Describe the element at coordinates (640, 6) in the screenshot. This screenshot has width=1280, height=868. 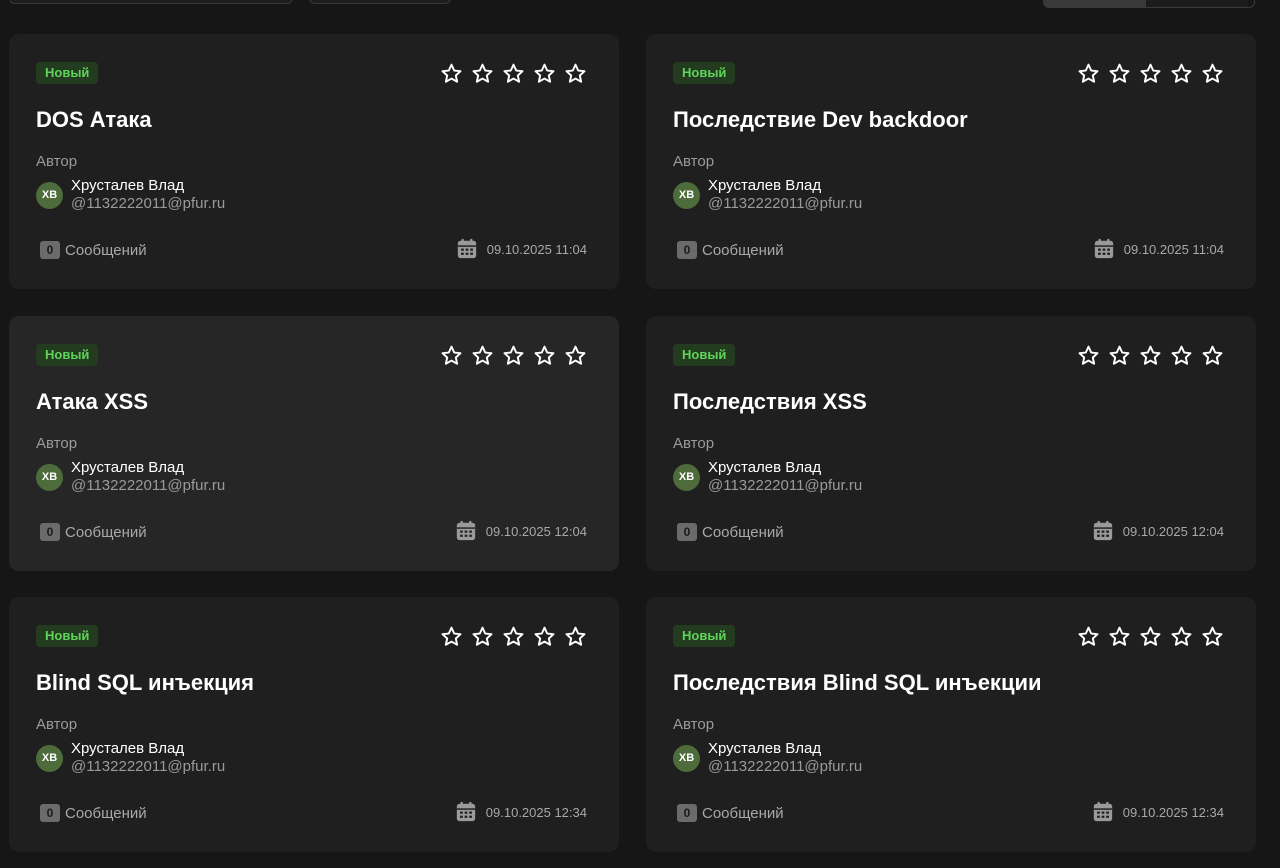
I see `top-toolbar` at that location.